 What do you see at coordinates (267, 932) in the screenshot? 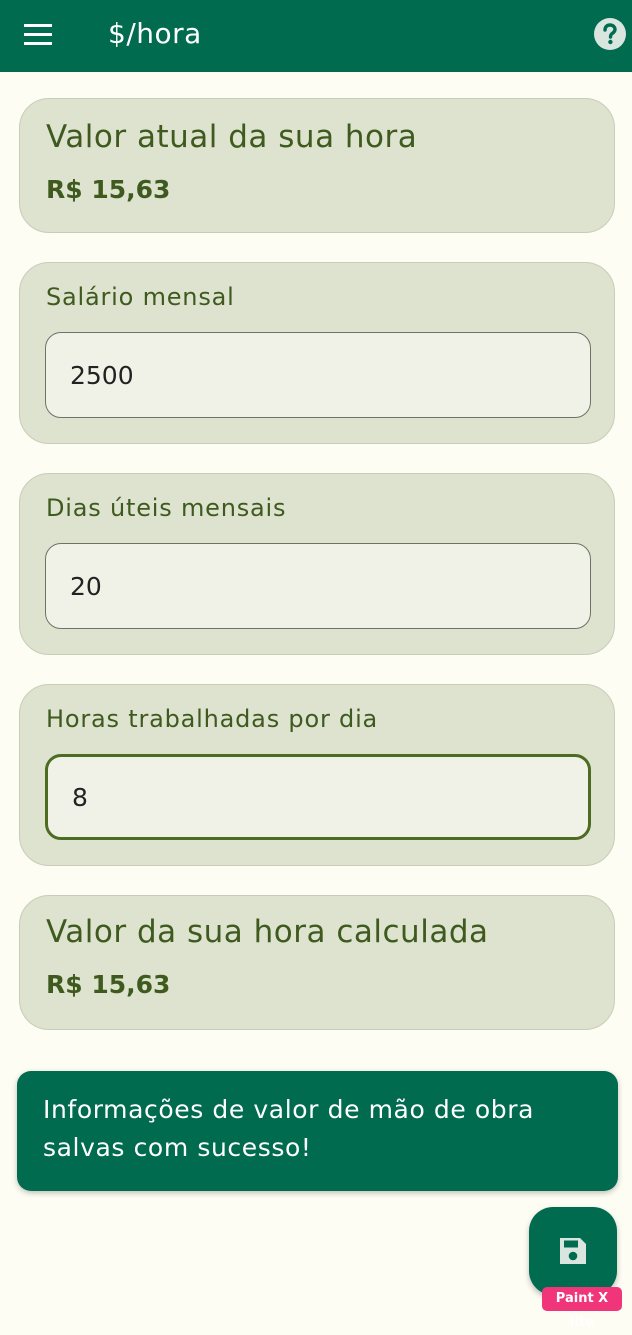
I see `calculated-rate-title: Valor da sua hora calculada` at bounding box center [267, 932].